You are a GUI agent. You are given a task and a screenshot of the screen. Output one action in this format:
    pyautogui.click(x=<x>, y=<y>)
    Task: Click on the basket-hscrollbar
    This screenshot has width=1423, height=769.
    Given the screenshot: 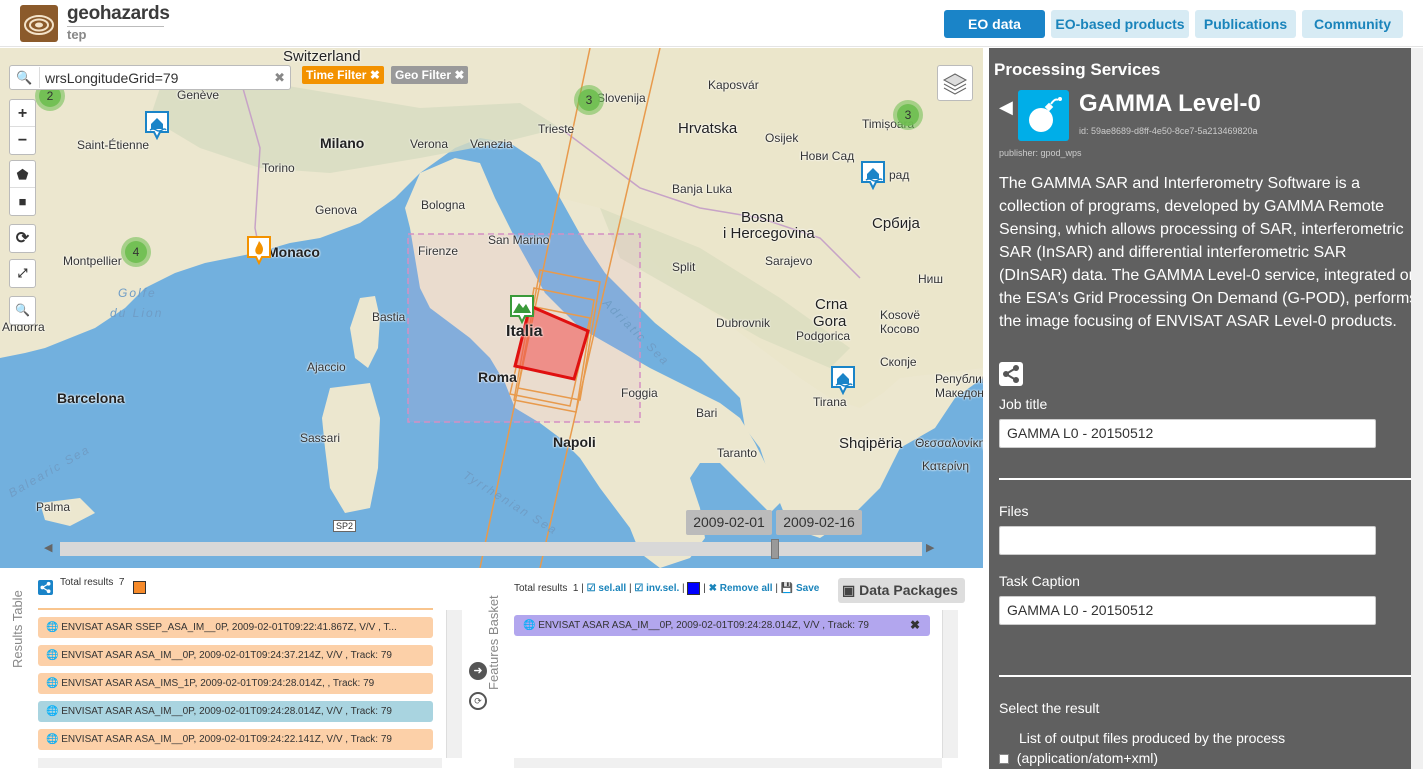 What is the action you would take?
    pyautogui.click(x=728, y=763)
    